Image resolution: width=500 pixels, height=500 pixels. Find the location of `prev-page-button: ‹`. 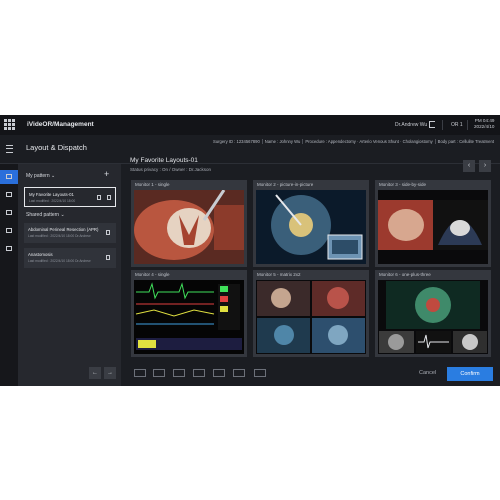

prev-page-button: ‹ is located at coordinates (469, 166).